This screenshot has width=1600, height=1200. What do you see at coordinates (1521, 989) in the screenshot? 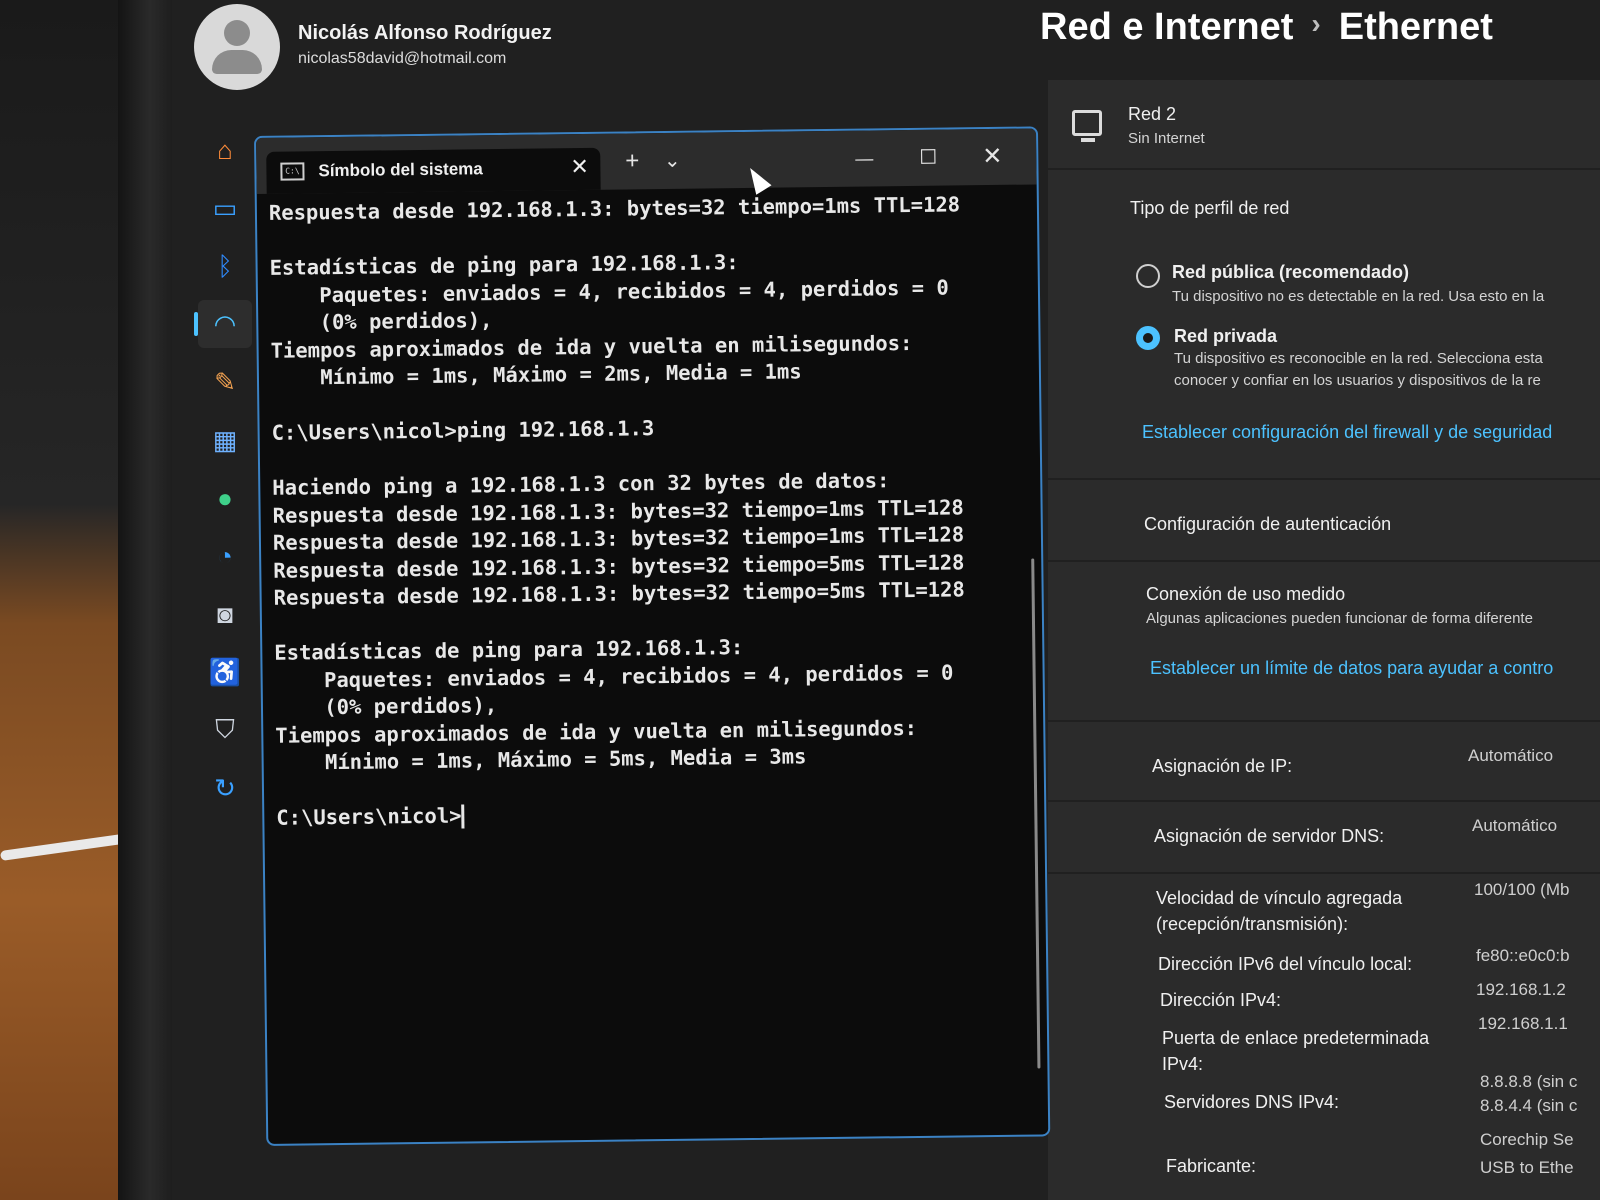
I see `ipv4-value: 192.168.1.2` at bounding box center [1521, 989].